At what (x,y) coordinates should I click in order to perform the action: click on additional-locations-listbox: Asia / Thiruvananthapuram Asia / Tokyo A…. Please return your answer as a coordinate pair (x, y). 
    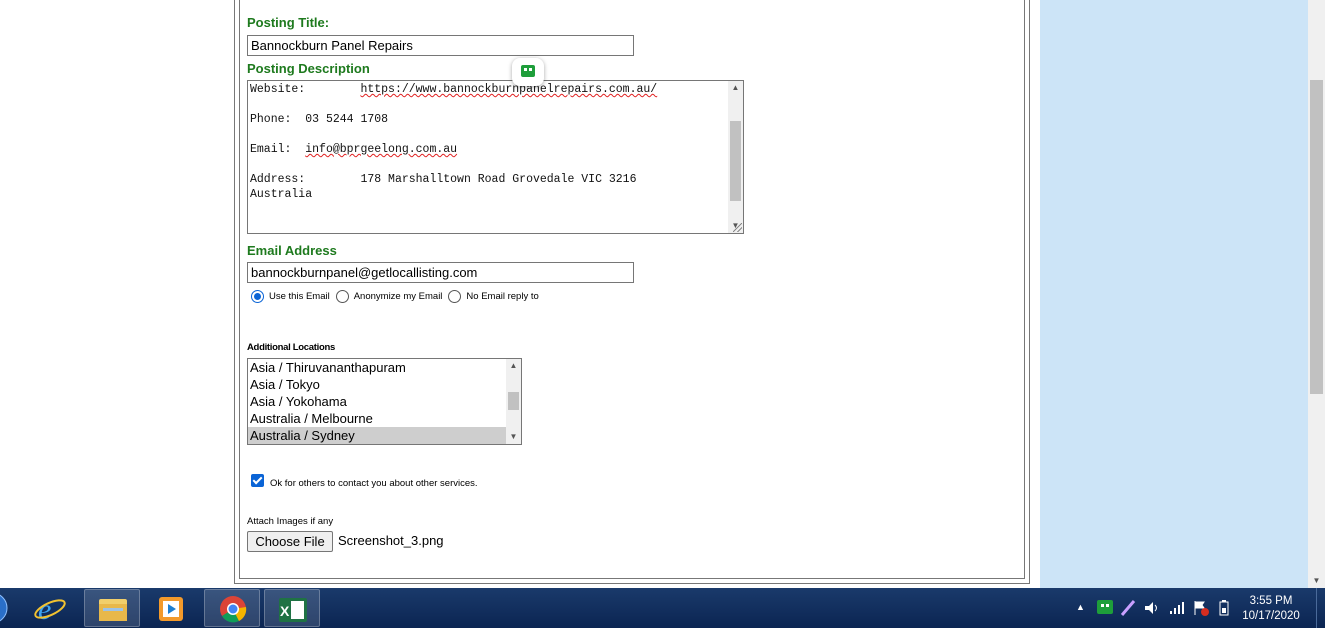
    Looking at the image, I should click on (384, 401).